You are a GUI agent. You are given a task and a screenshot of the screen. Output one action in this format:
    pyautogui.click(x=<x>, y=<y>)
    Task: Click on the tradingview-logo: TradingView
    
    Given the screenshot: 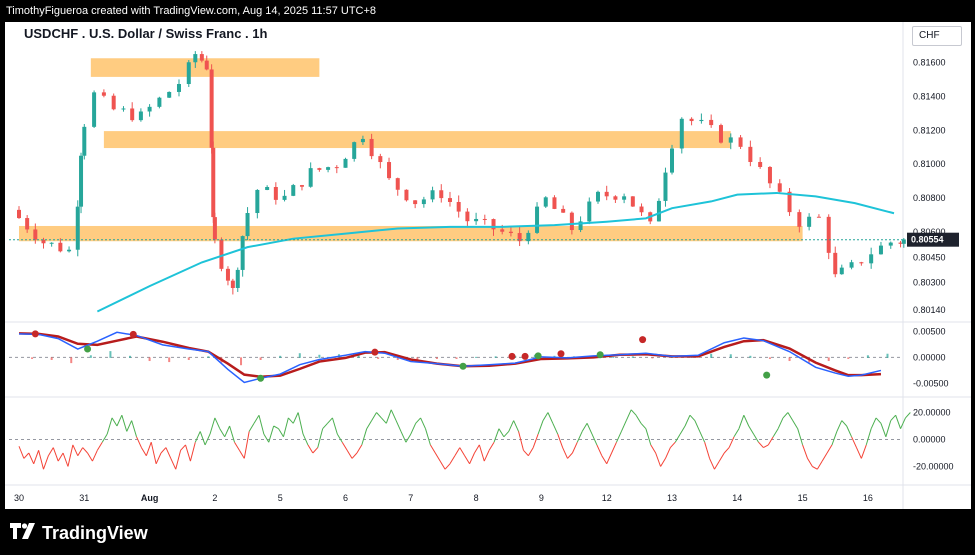 What is the action you would take?
    pyautogui.click(x=79, y=533)
    